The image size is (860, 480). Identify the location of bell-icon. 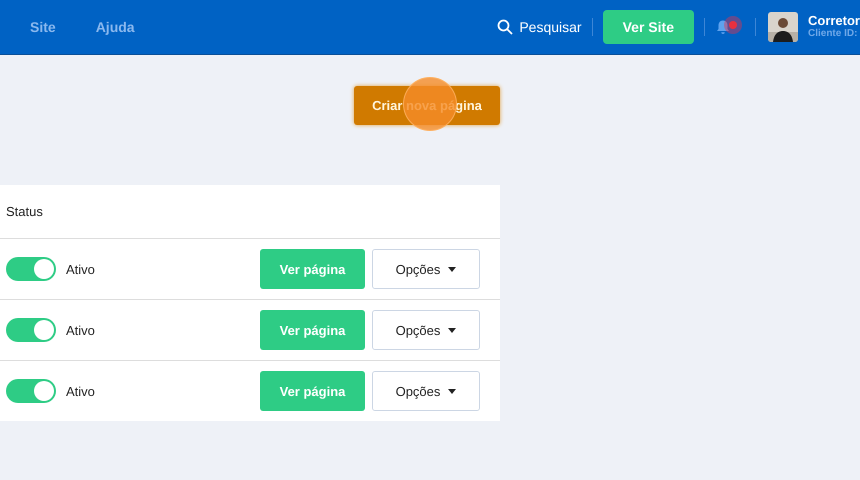
(722, 27).